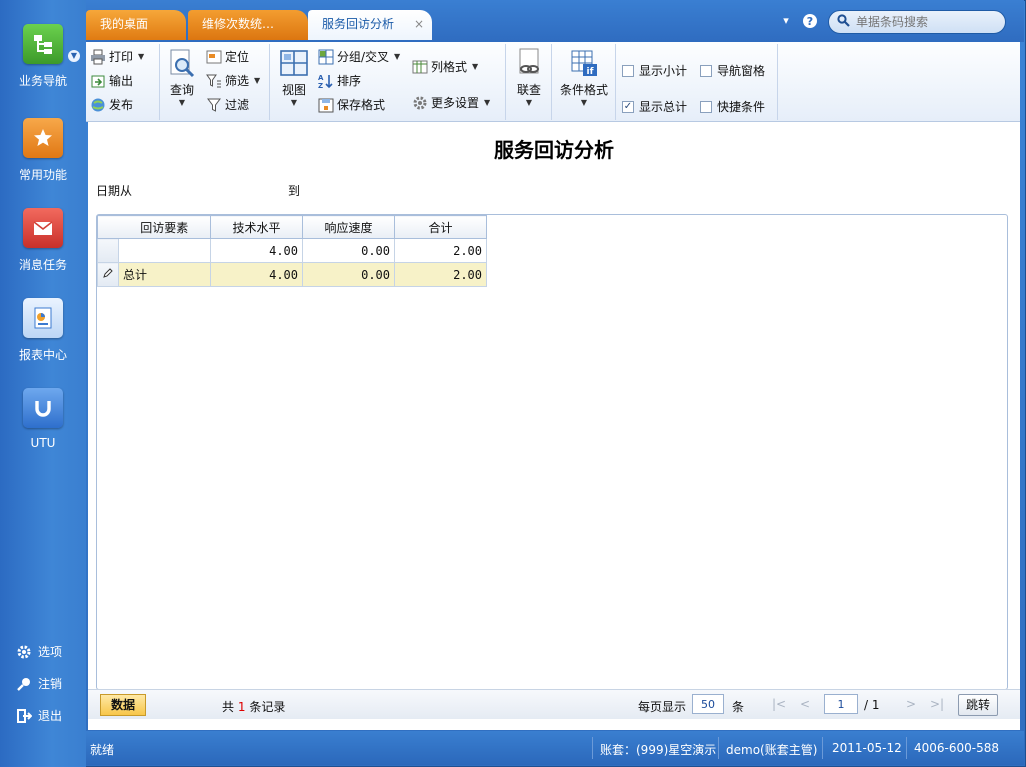 The width and height of the screenshot is (1026, 767). What do you see at coordinates (926, 22) in the screenshot?
I see `search-input` at bounding box center [926, 22].